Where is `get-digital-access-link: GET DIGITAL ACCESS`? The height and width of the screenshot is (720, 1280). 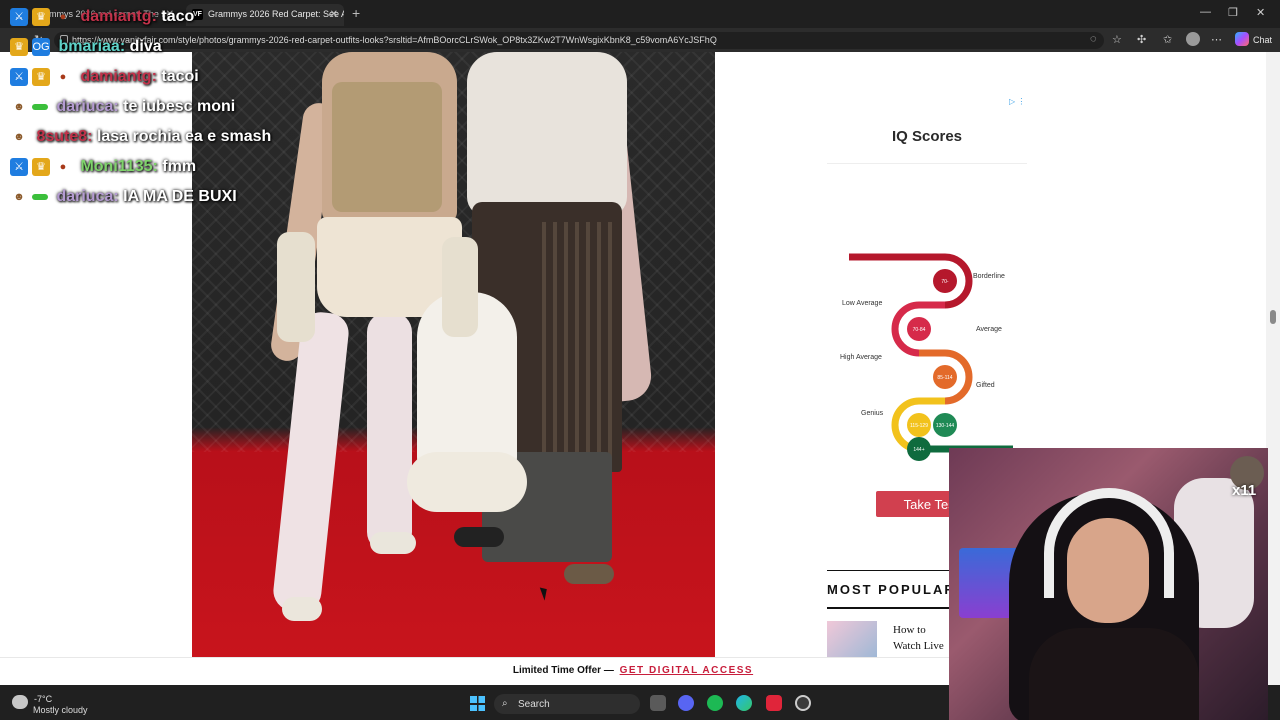 get-digital-access-link: GET DIGITAL ACCESS is located at coordinates (687, 670).